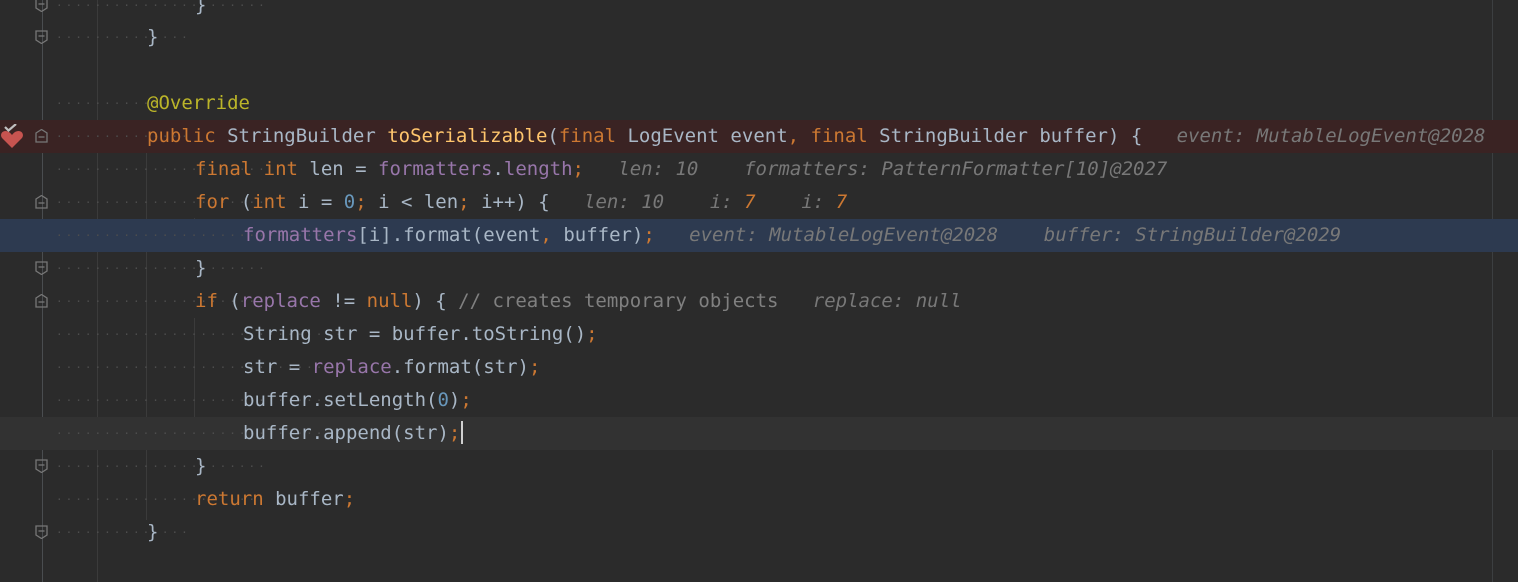 The width and height of the screenshot is (1518, 582). I want to click on code-line: ······················ return buffer;, so click(759, 499).